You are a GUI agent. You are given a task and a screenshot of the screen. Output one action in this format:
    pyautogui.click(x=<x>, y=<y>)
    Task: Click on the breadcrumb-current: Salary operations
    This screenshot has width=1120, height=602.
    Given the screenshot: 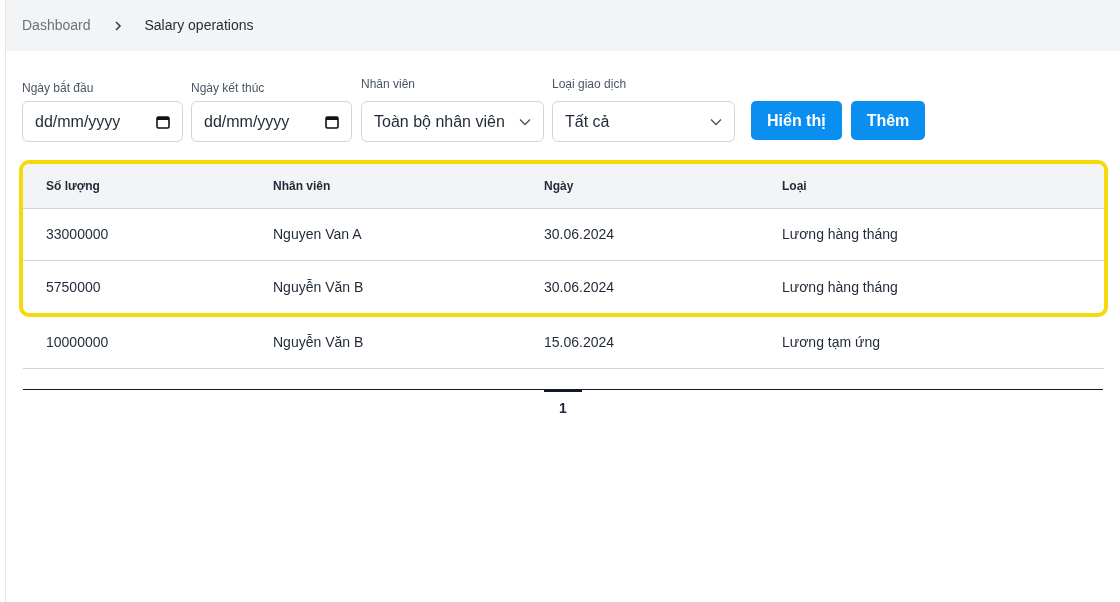 What is the action you would take?
    pyautogui.click(x=199, y=25)
    